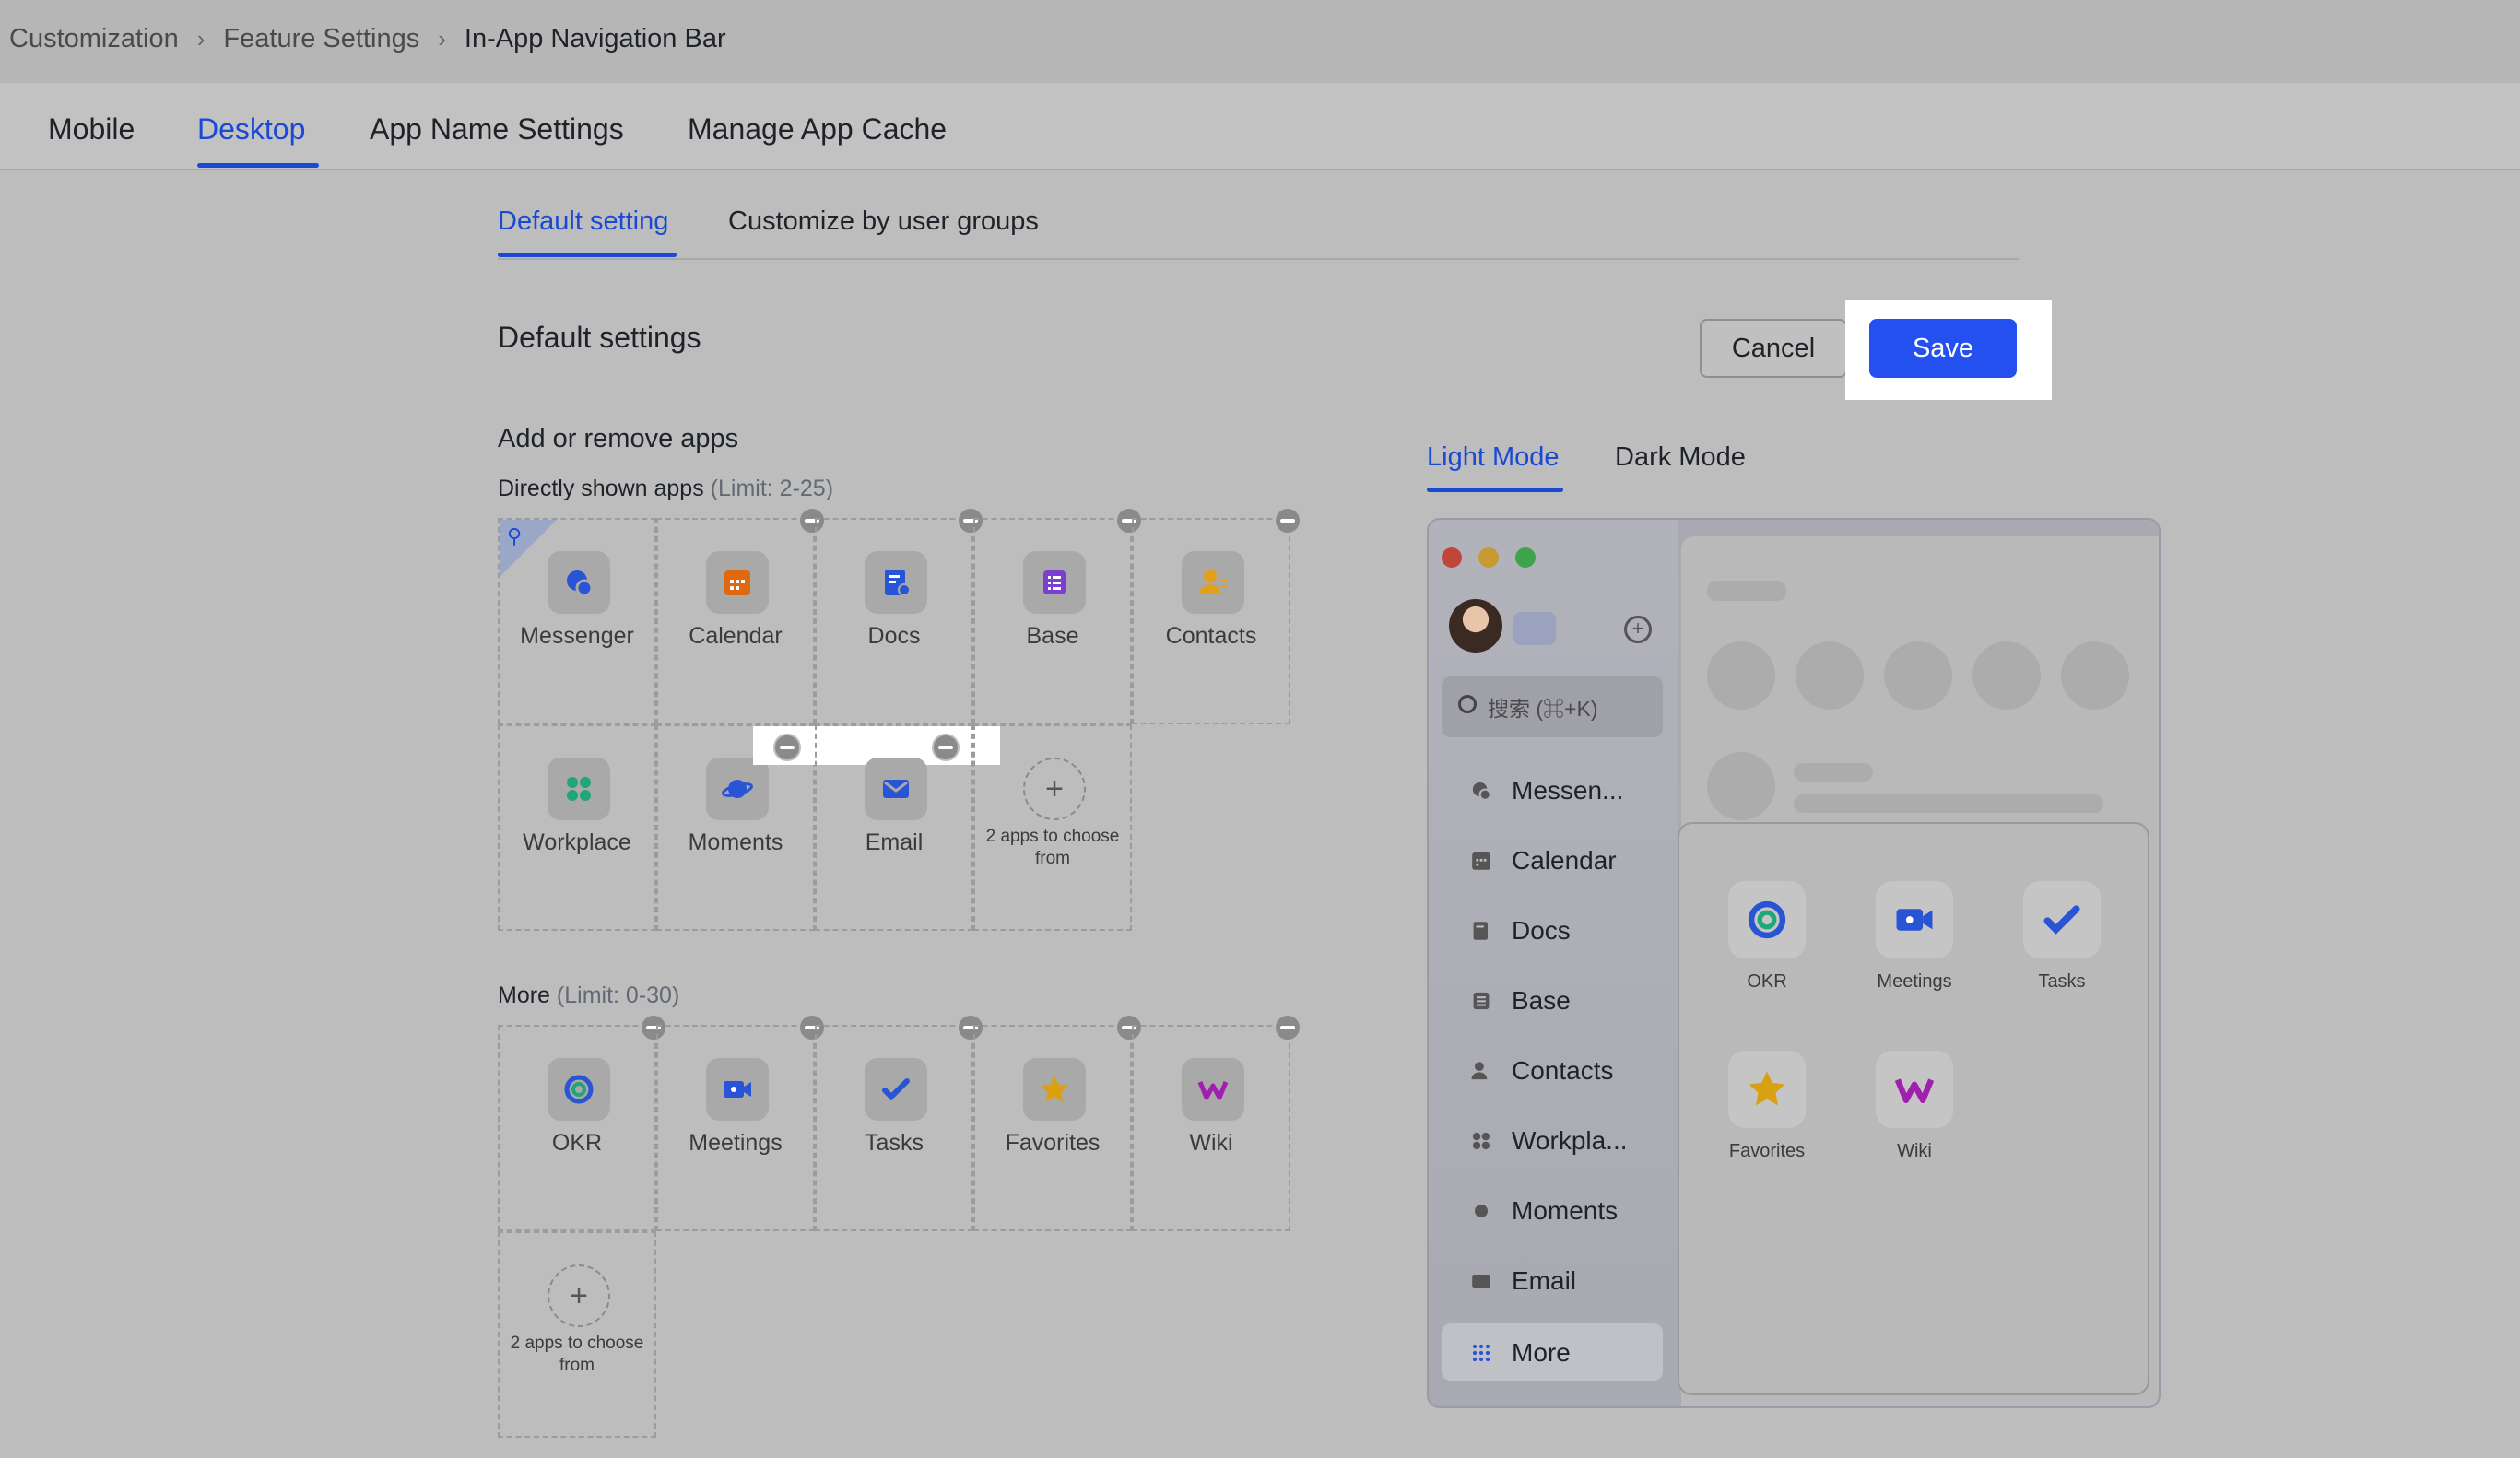 This screenshot has width=2520, height=1458. I want to click on tab-manage-app-cache: Manage App Cache, so click(817, 129).